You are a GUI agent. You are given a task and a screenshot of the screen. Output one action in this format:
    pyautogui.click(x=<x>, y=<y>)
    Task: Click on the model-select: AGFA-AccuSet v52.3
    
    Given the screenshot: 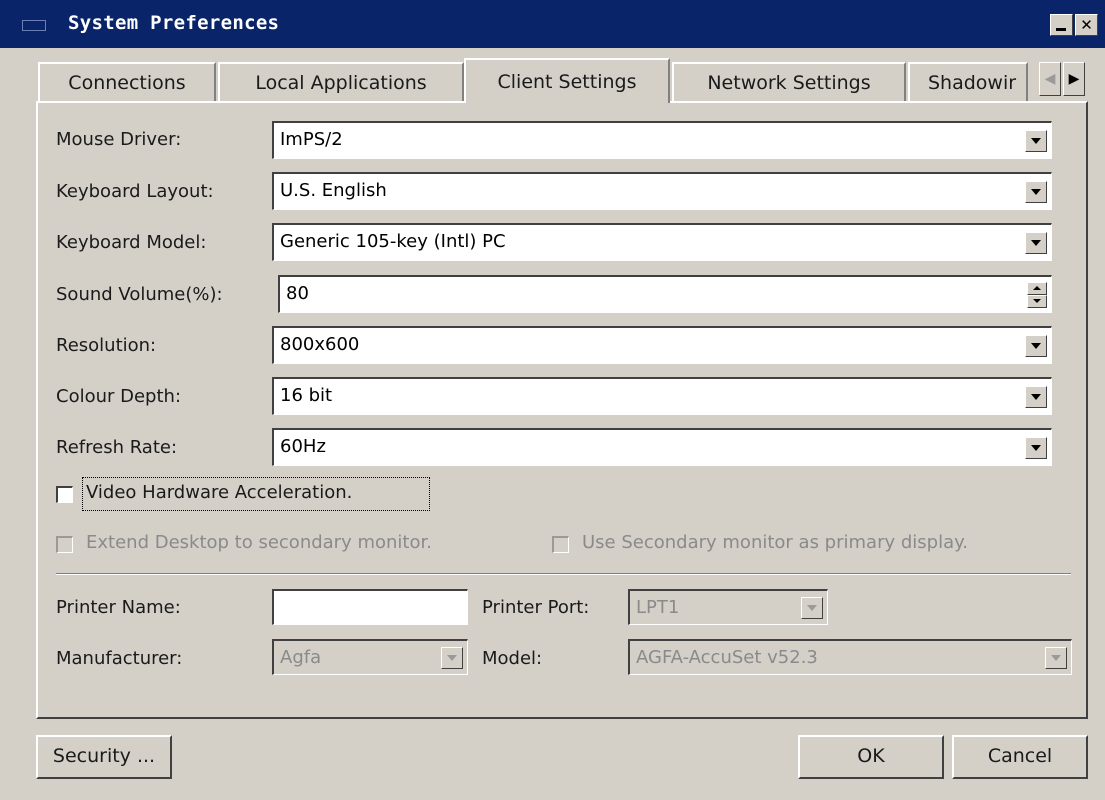 What is the action you would take?
    pyautogui.click(x=850, y=657)
    